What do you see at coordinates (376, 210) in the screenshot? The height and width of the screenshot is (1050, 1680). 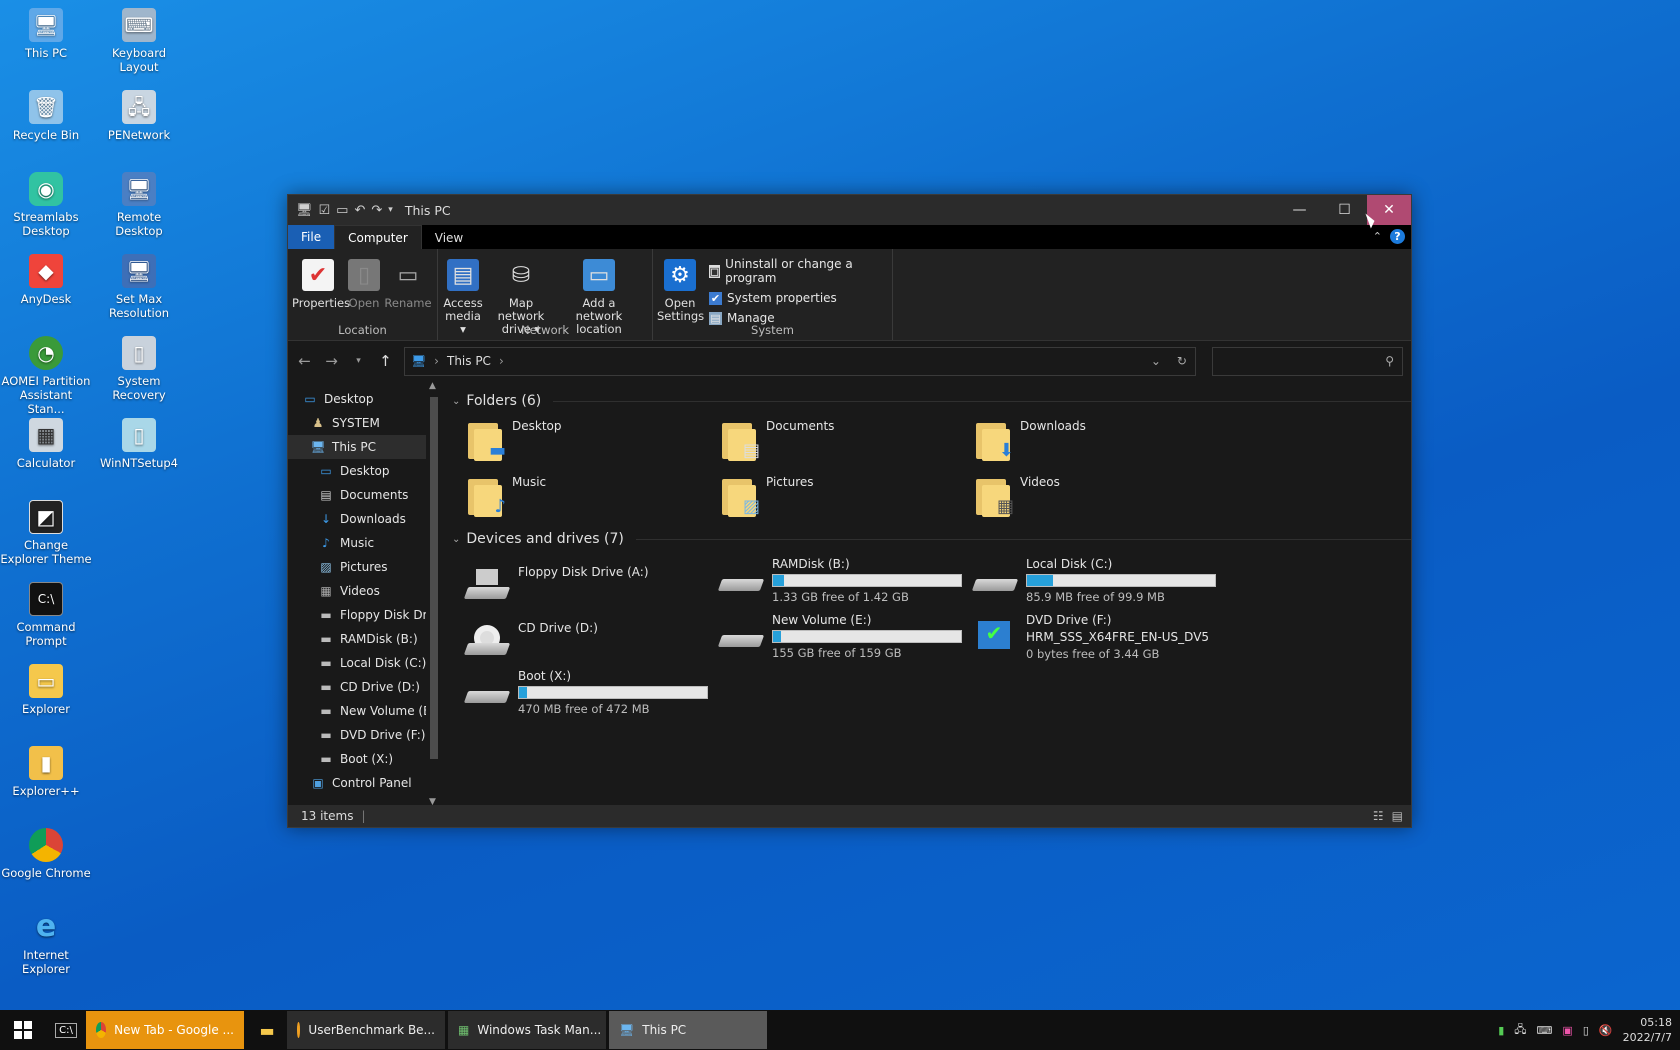 I see `redo-icon: ↷` at bounding box center [376, 210].